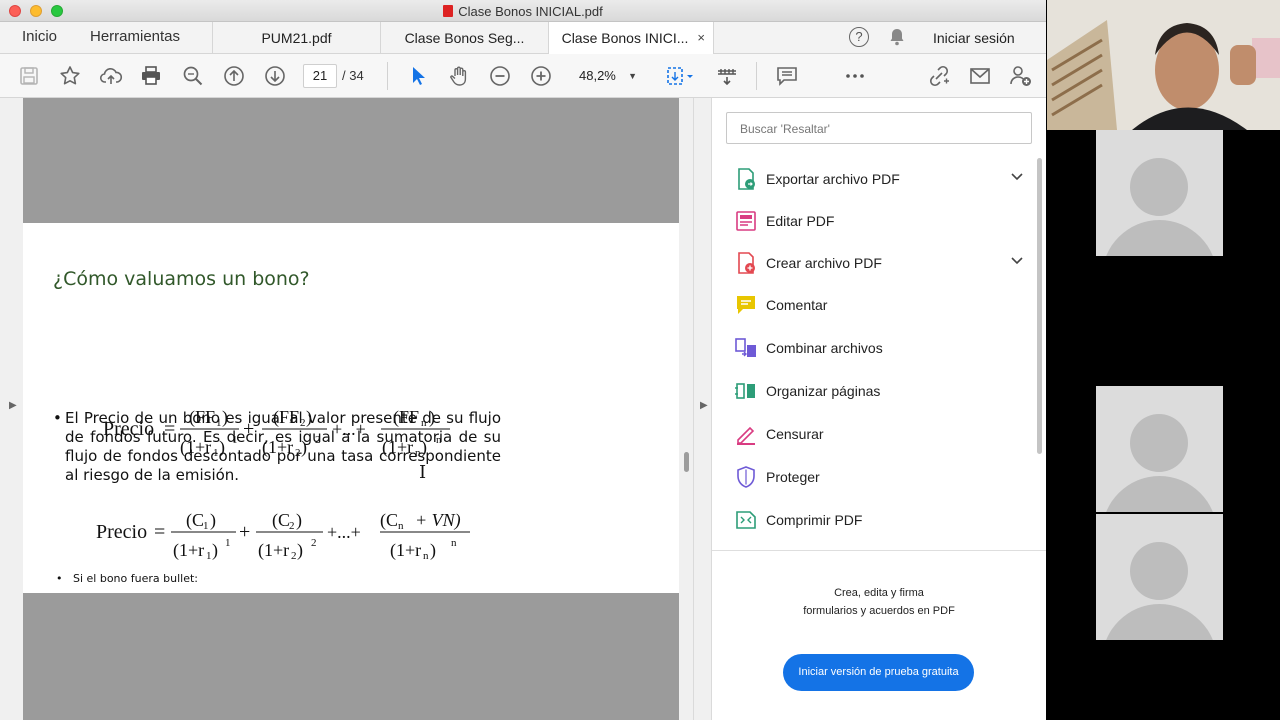 The height and width of the screenshot is (720, 1280). I want to click on scroll-mode-icon, so click(727, 76).